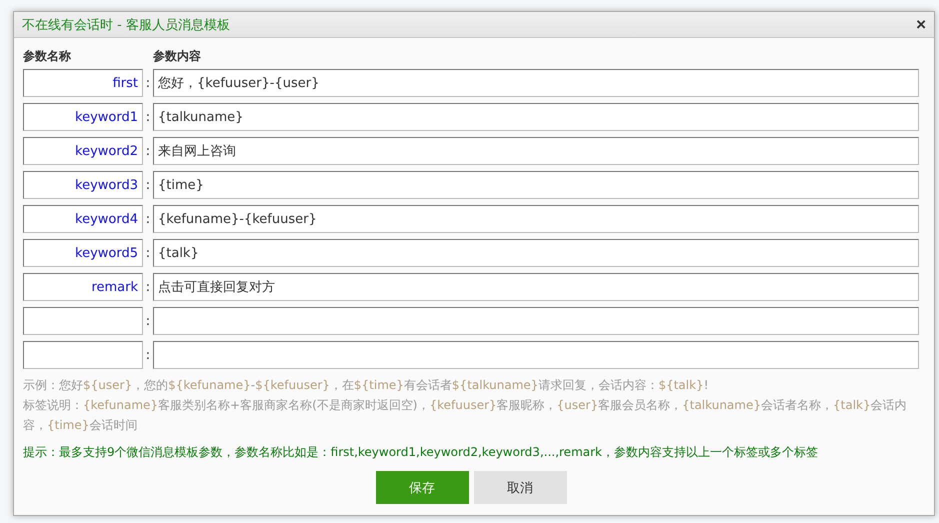 This screenshot has height=523, width=939. I want to click on parameter-content-field: 您好，{kefuuser}-{user}, so click(535, 83).